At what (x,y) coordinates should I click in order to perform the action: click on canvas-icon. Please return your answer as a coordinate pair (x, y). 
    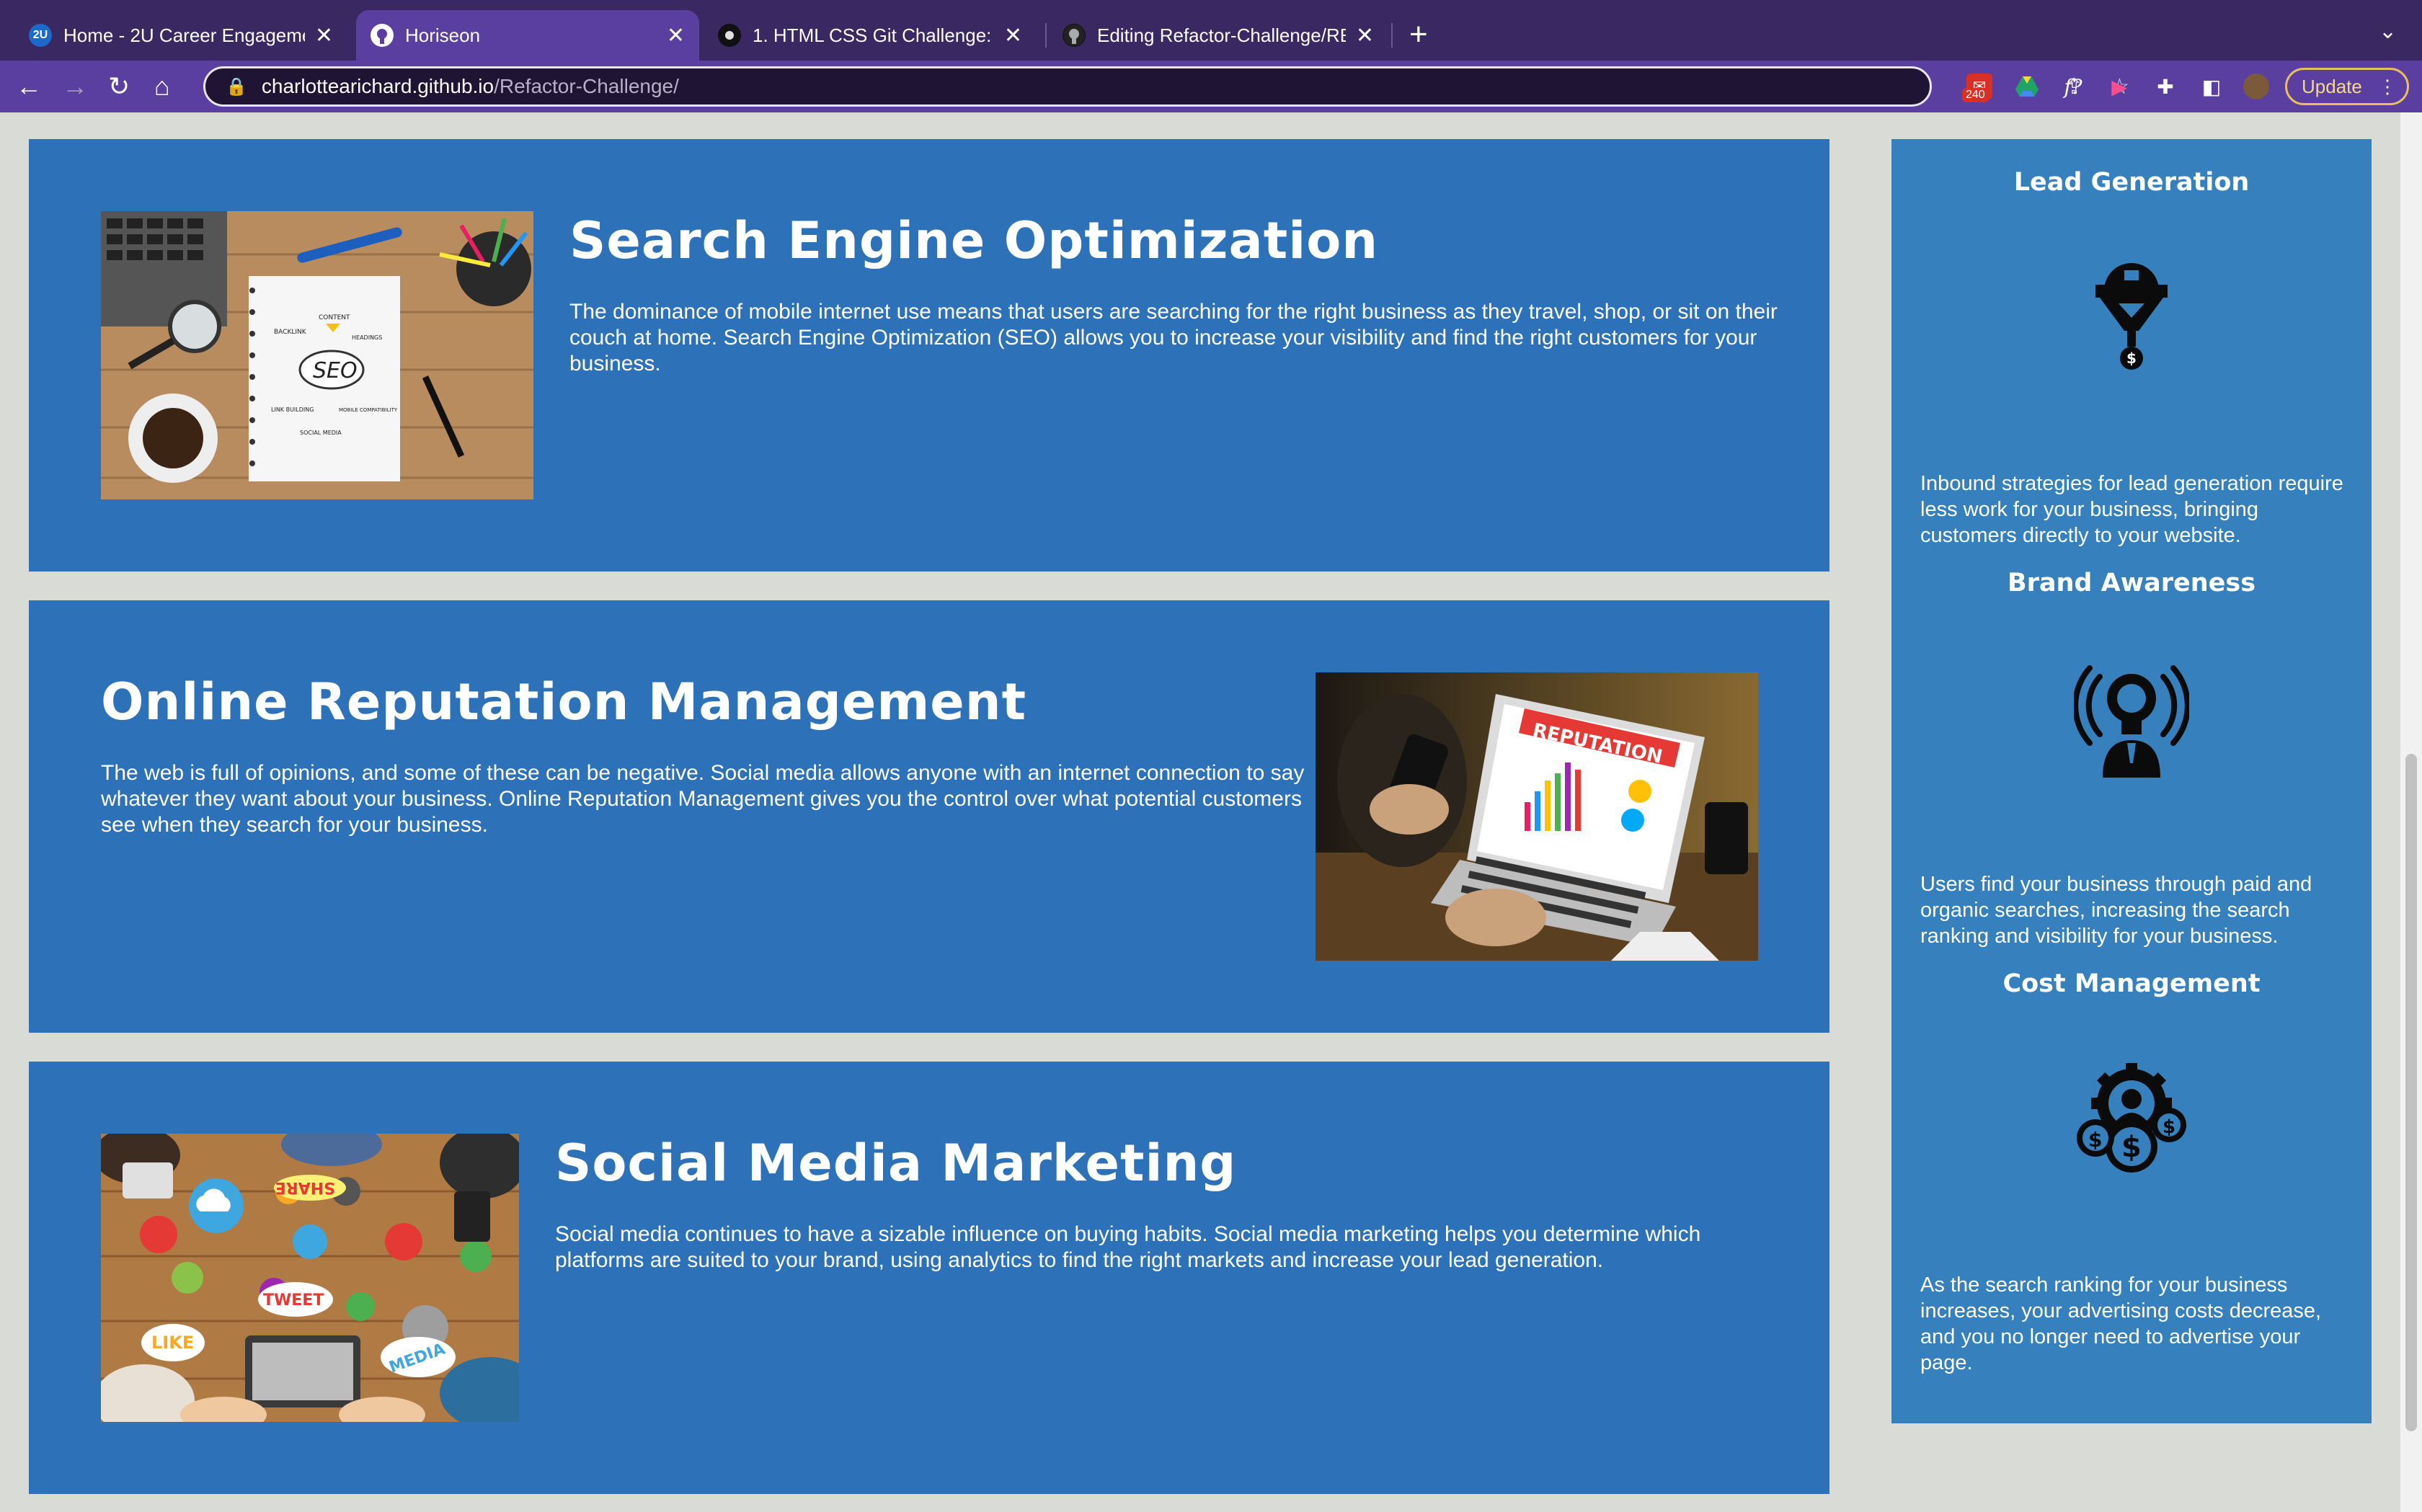
    Looking at the image, I should click on (729, 36).